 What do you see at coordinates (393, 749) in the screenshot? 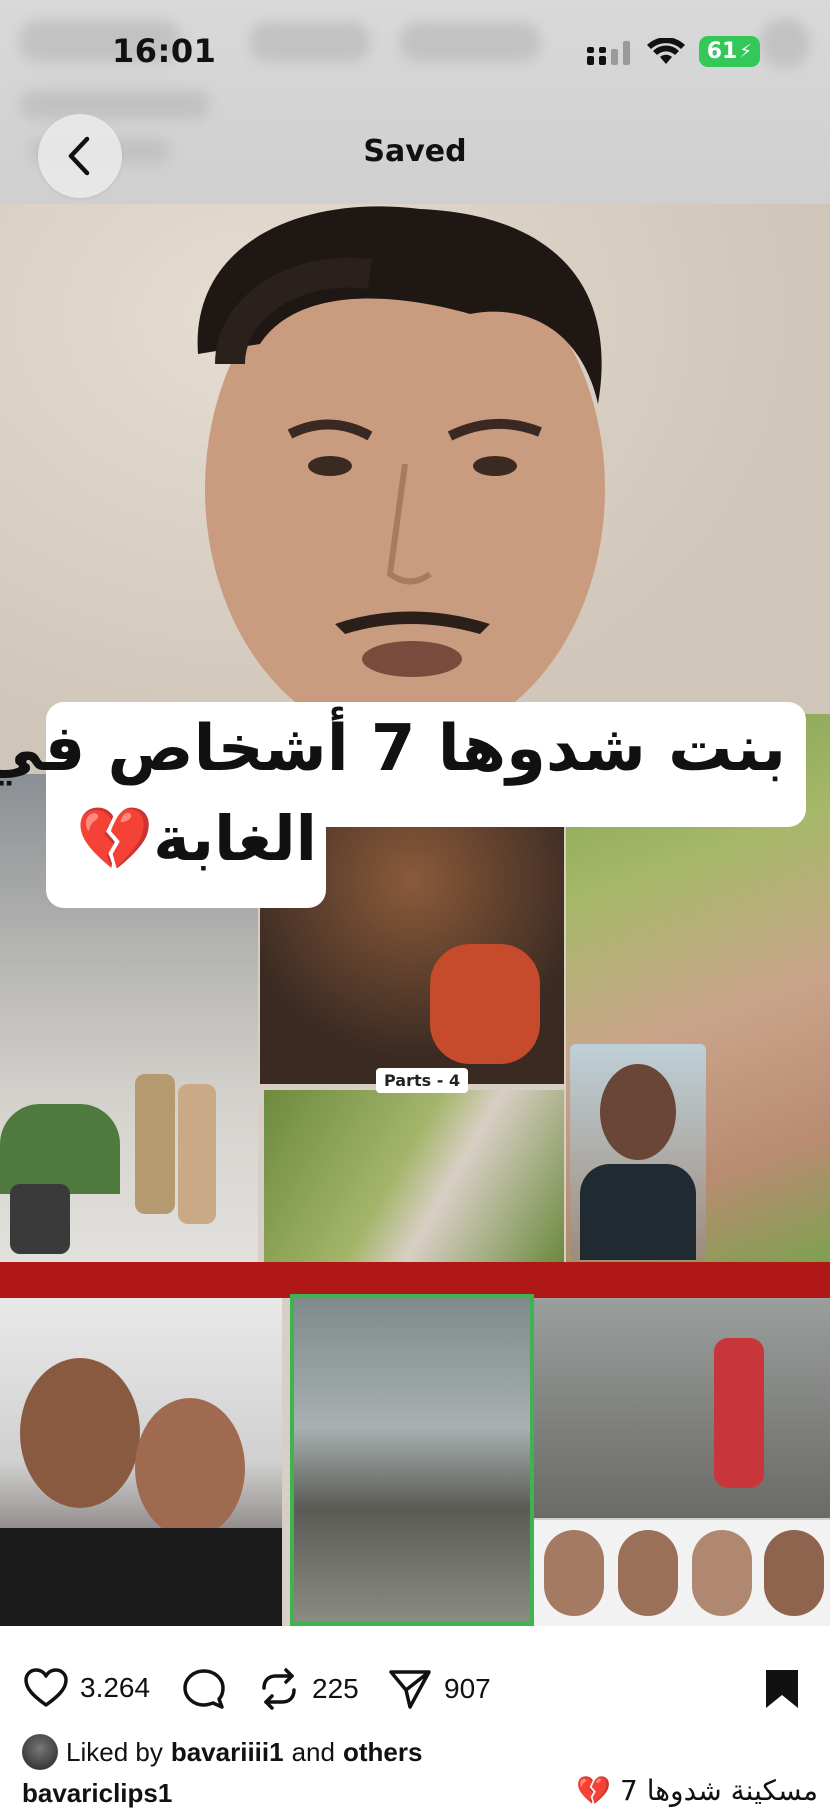
I see `caption-line-1: بنت شدوها 7 أشخاص في` at bounding box center [393, 749].